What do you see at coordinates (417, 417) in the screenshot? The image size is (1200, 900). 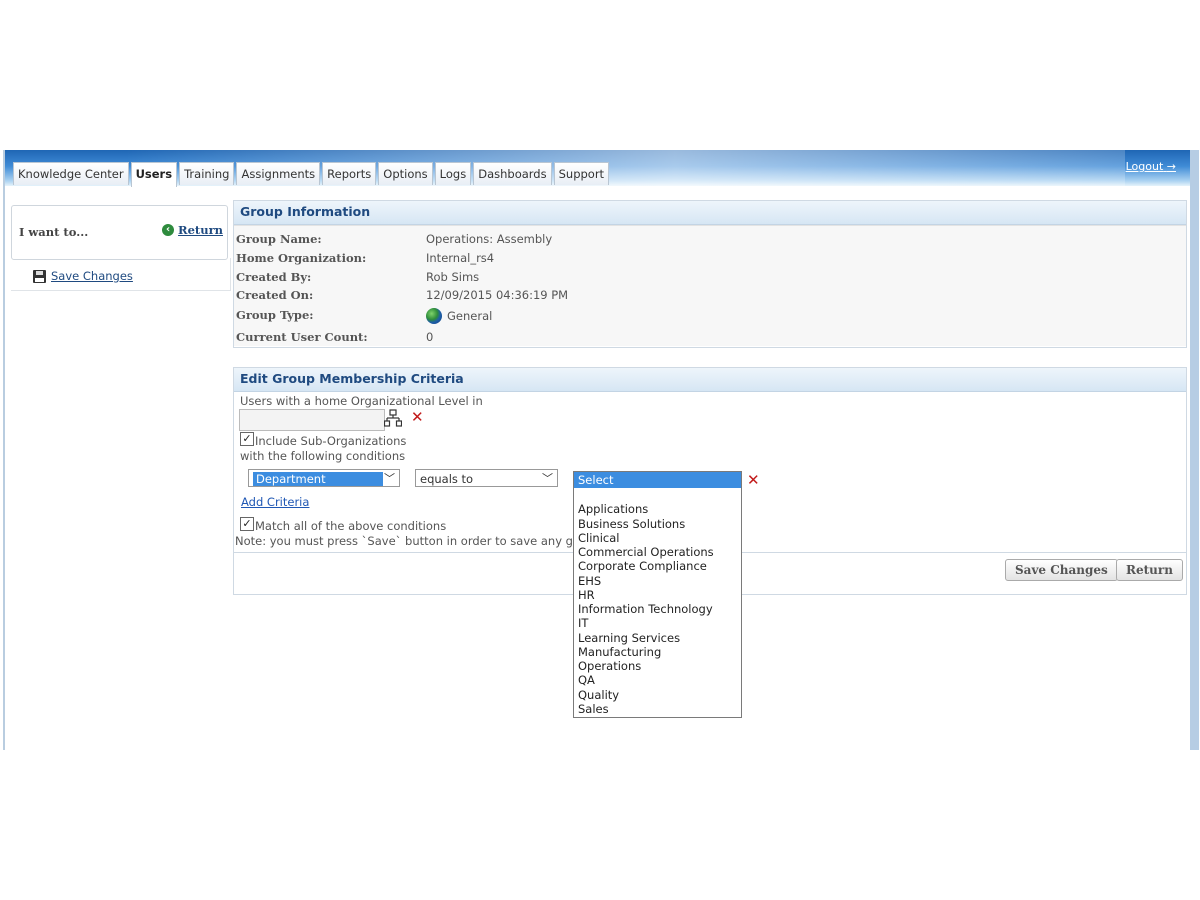 I see `clear-org-icon: ✕` at bounding box center [417, 417].